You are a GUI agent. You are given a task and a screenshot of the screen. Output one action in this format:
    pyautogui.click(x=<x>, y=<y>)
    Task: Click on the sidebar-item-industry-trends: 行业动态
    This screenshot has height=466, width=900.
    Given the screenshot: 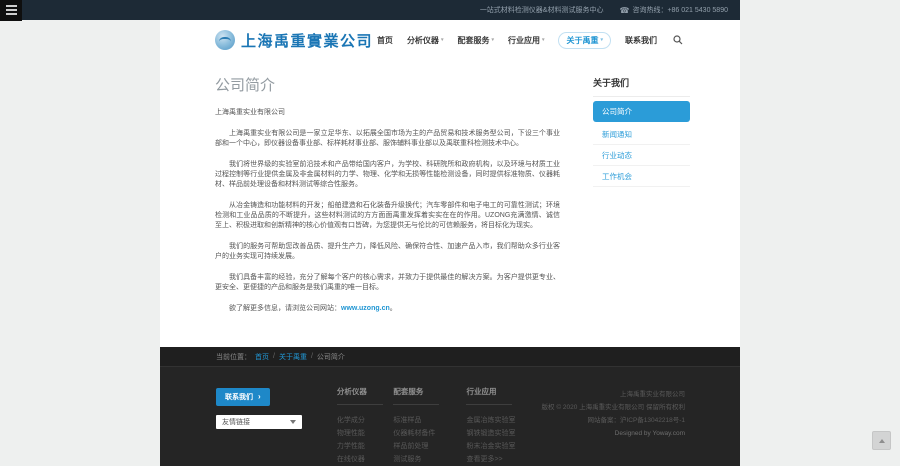 What is the action you would take?
    pyautogui.click(x=641, y=155)
    